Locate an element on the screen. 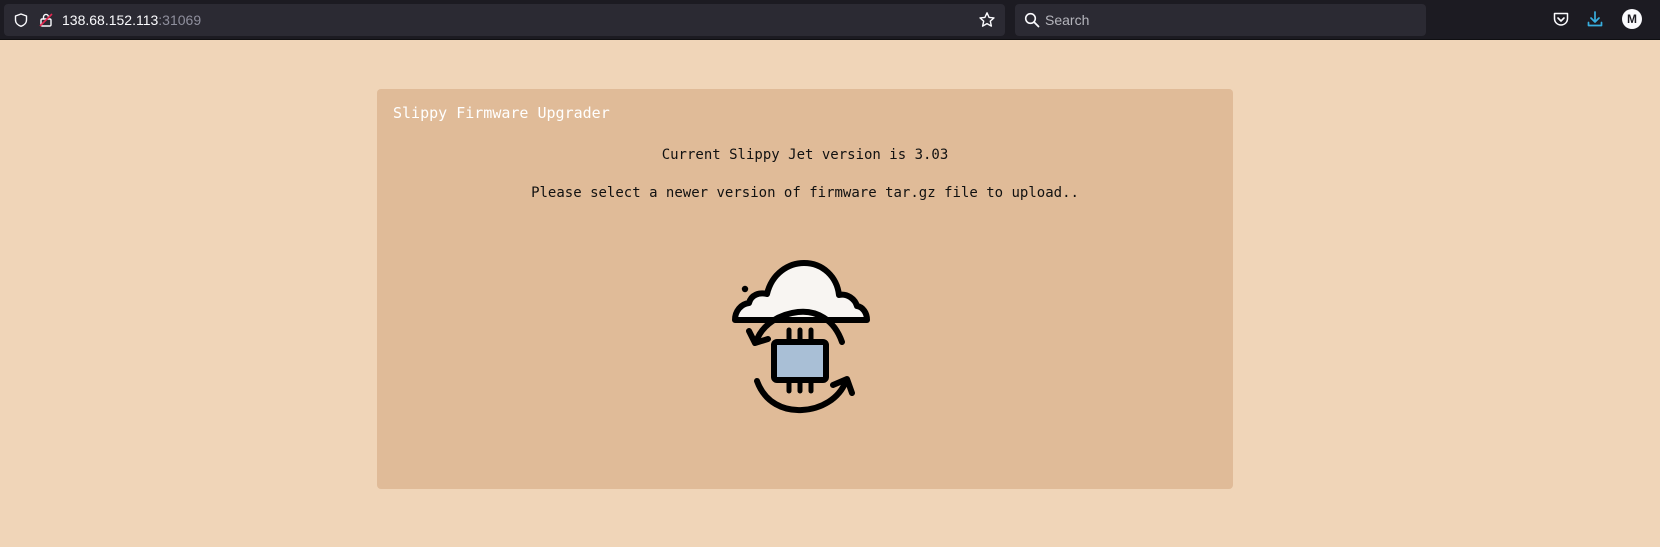  panel-title: Slippy Firmware Upgrader is located at coordinates (501, 113).